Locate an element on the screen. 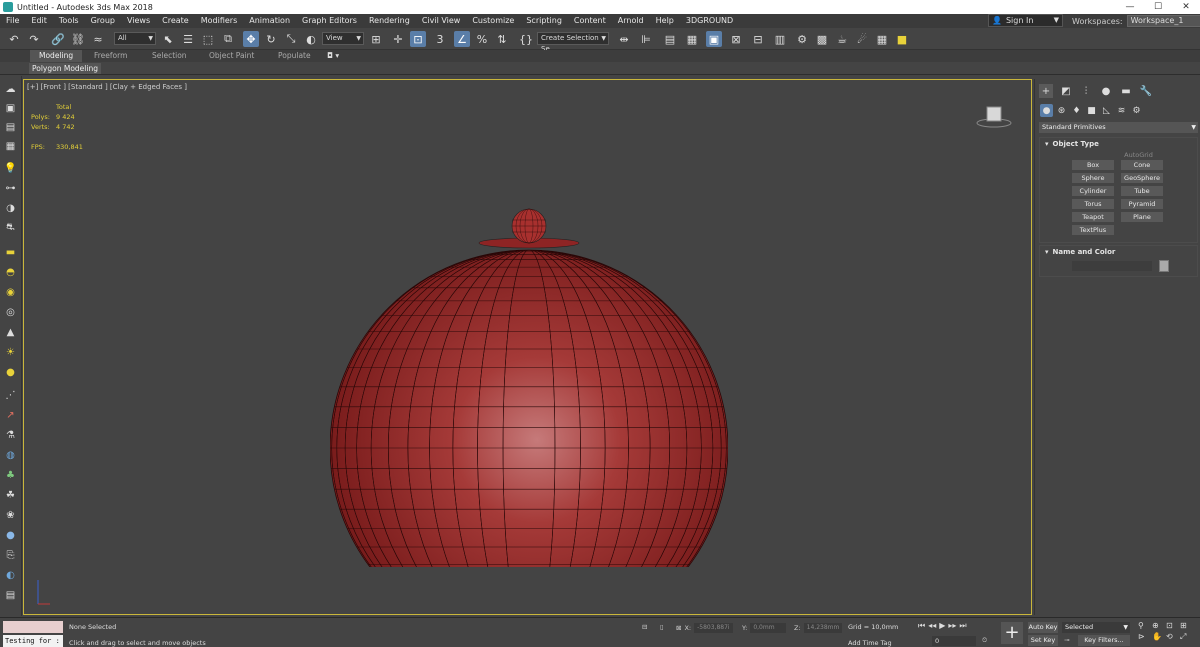  lock-selection-icon: ⊟ is located at coordinates (644, 627).